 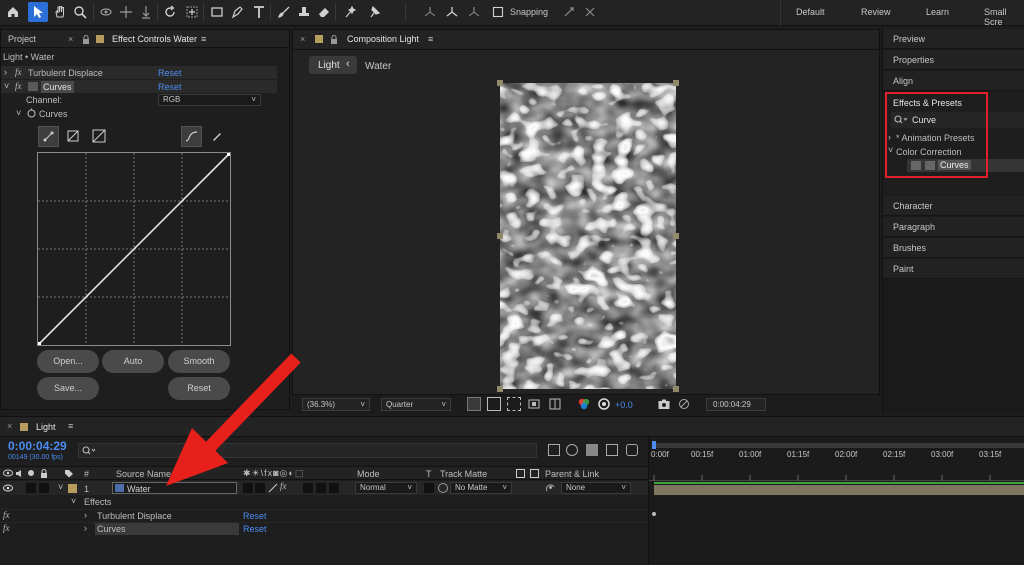 What do you see at coordinates (494, 404) in the screenshot?
I see `transparency-grid-icon` at bounding box center [494, 404].